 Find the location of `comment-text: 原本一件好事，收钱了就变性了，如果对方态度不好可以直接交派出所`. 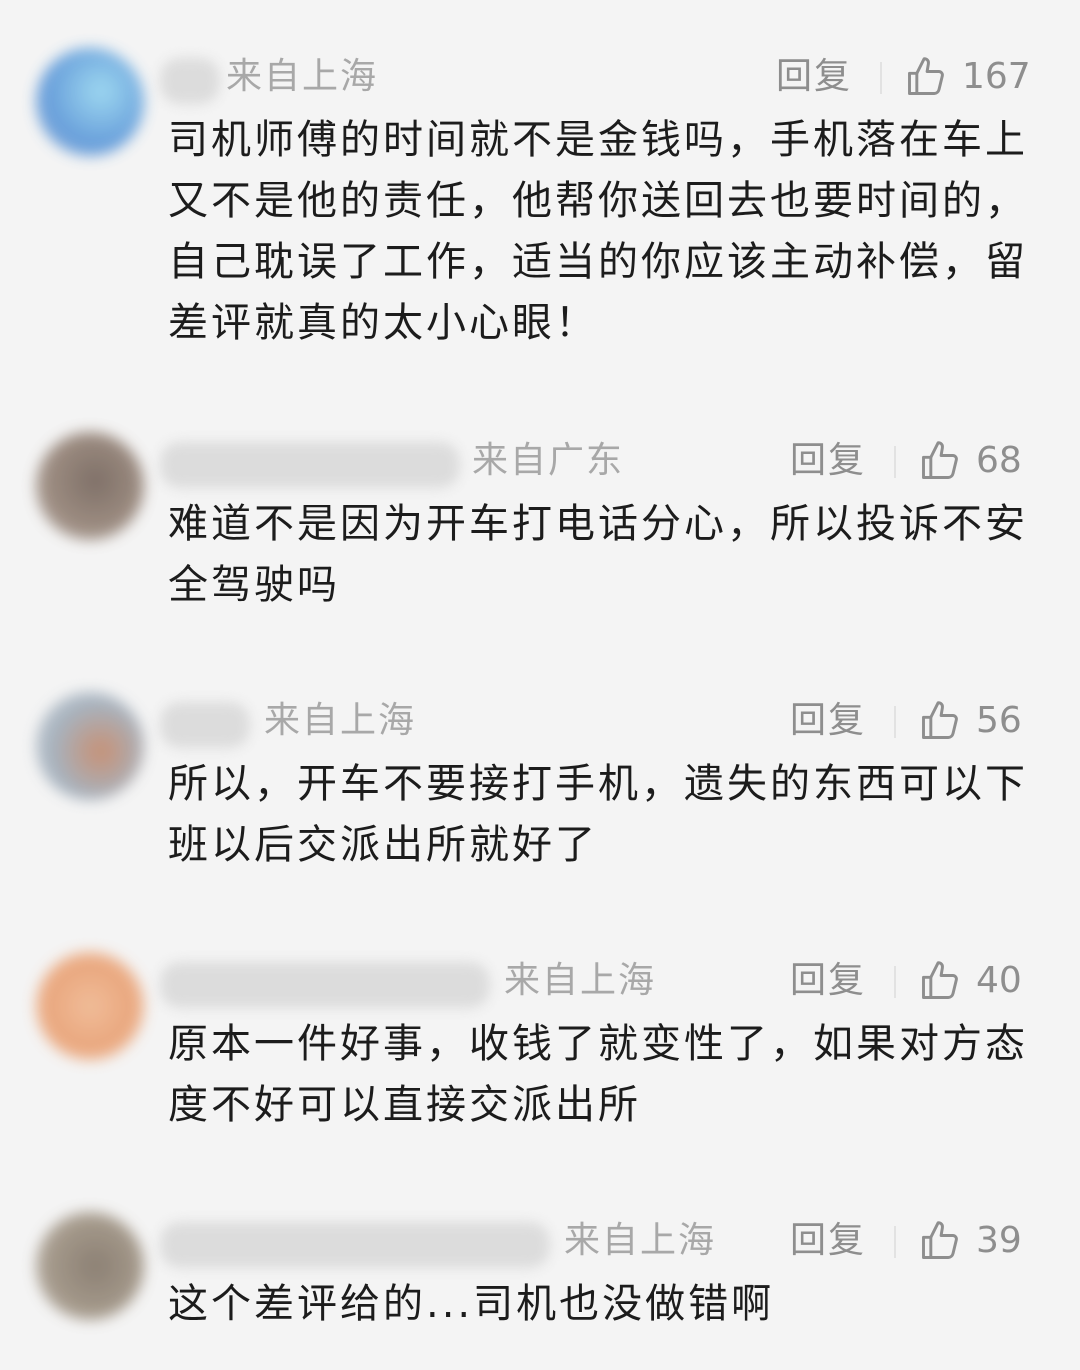

comment-text: 原本一件好事，收钱了就变性了，如果对方态度不好可以直接交派出所 is located at coordinates (598, 1074).